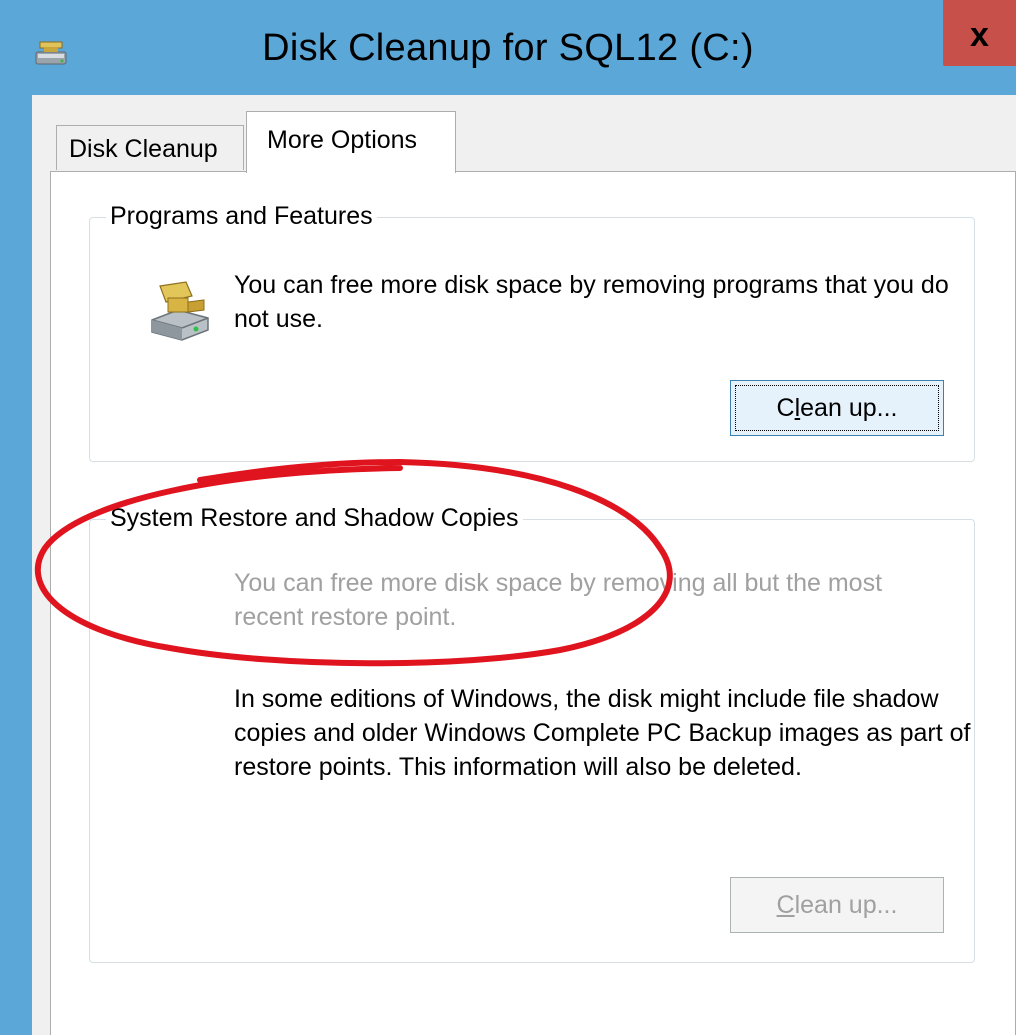  What do you see at coordinates (979, 33) in the screenshot?
I see `close-button: x` at bounding box center [979, 33].